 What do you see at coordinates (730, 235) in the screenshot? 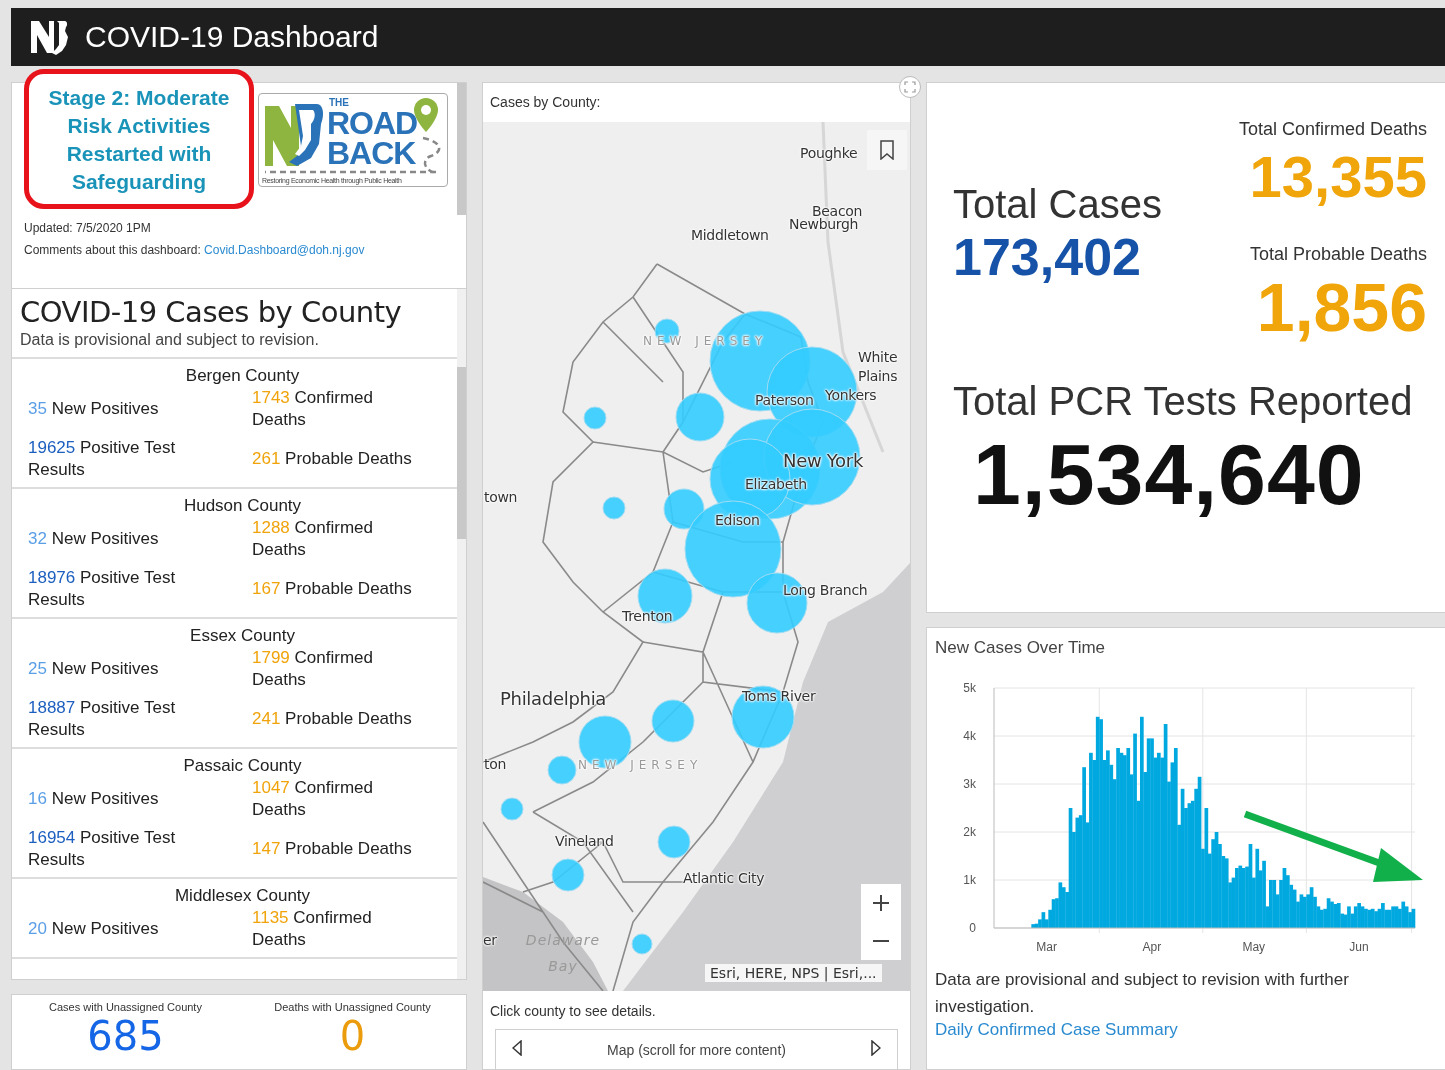
I see `map-label: Middletown` at bounding box center [730, 235].